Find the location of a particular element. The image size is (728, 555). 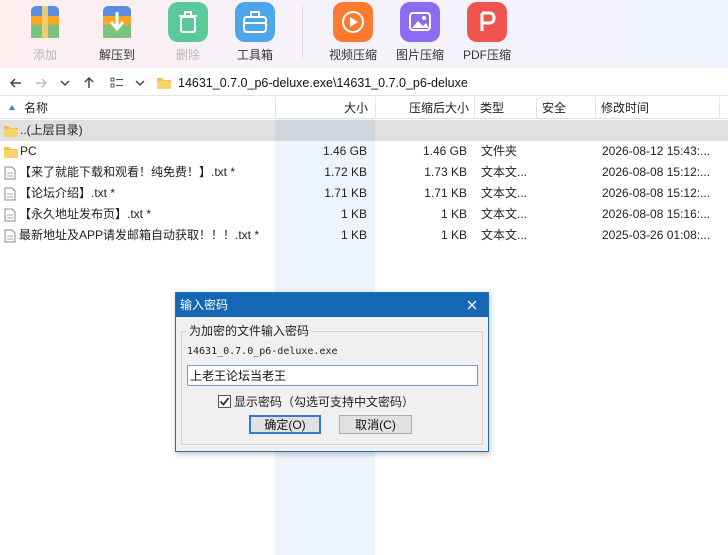

up-button is located at coordinates (89, 83).